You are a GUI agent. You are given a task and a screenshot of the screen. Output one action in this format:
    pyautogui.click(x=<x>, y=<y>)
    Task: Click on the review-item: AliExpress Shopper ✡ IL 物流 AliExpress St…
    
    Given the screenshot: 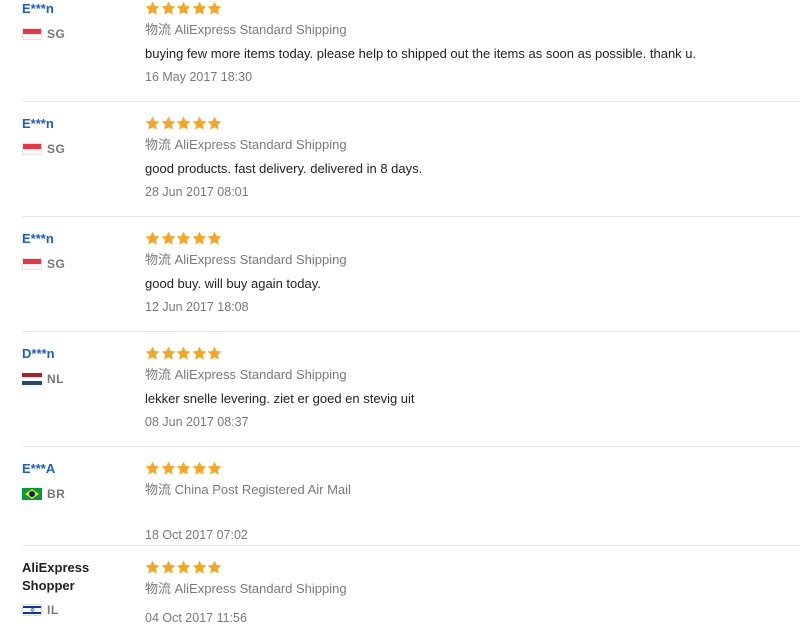 What is the action you would take?
    pyautogui.click(x=400, y=593)
    